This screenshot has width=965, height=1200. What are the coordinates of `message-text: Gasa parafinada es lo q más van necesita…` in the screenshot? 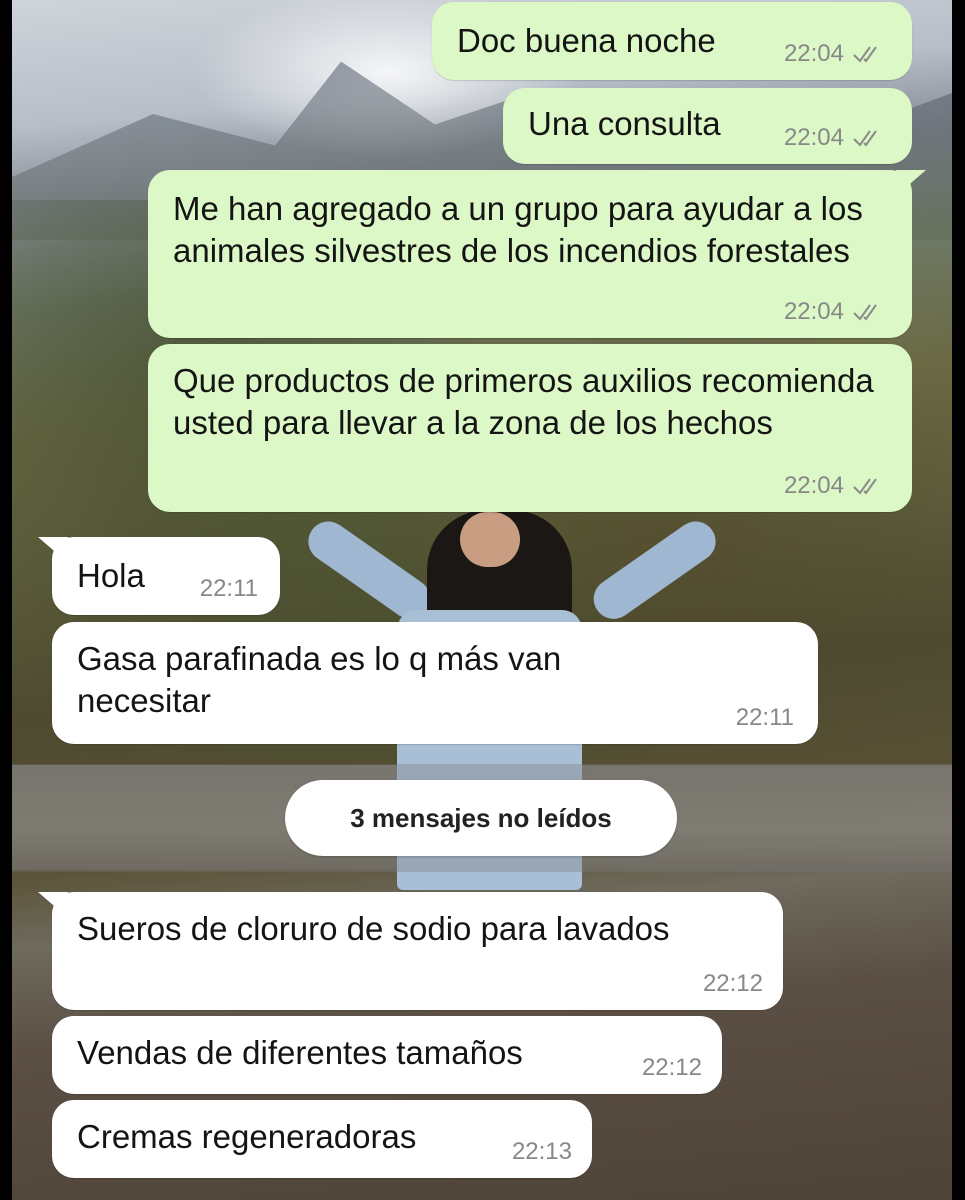 It's located at (319, 679).